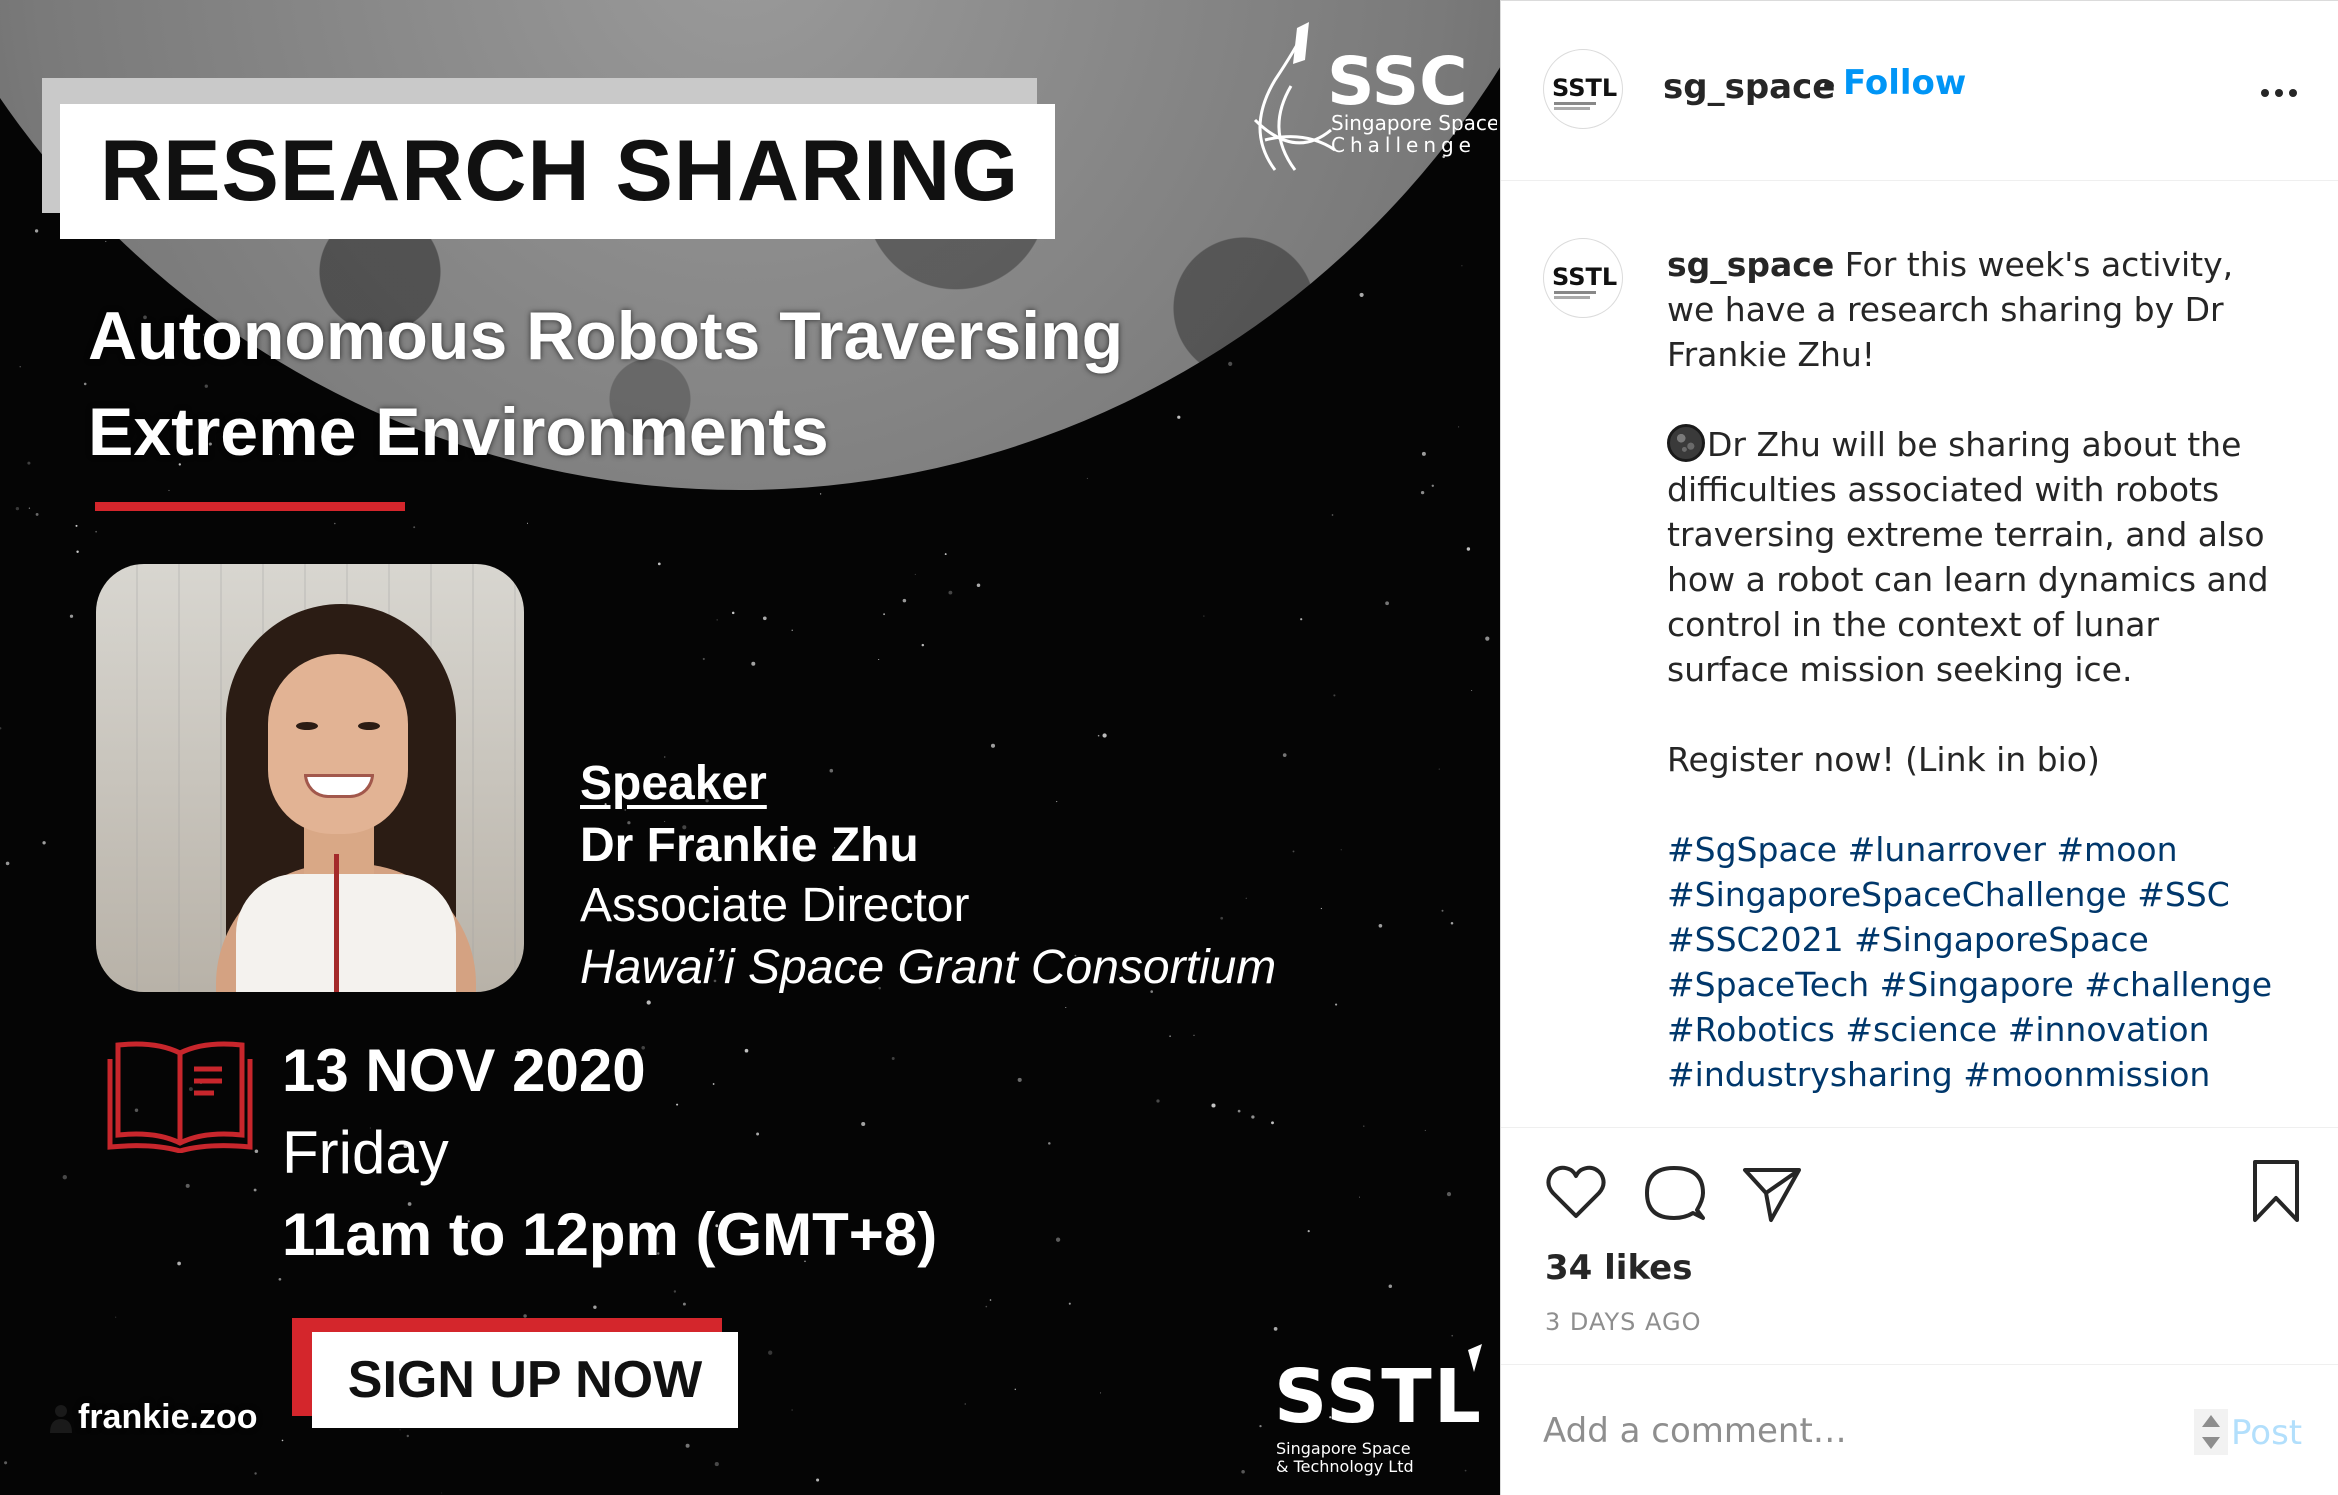 This screenshot has height=1495, width=2338. What do you see at coordinates (458, 432) in the screenshot?
I see `subtitle-line-2: Extreme Environments` at bounding box center [458, 432].